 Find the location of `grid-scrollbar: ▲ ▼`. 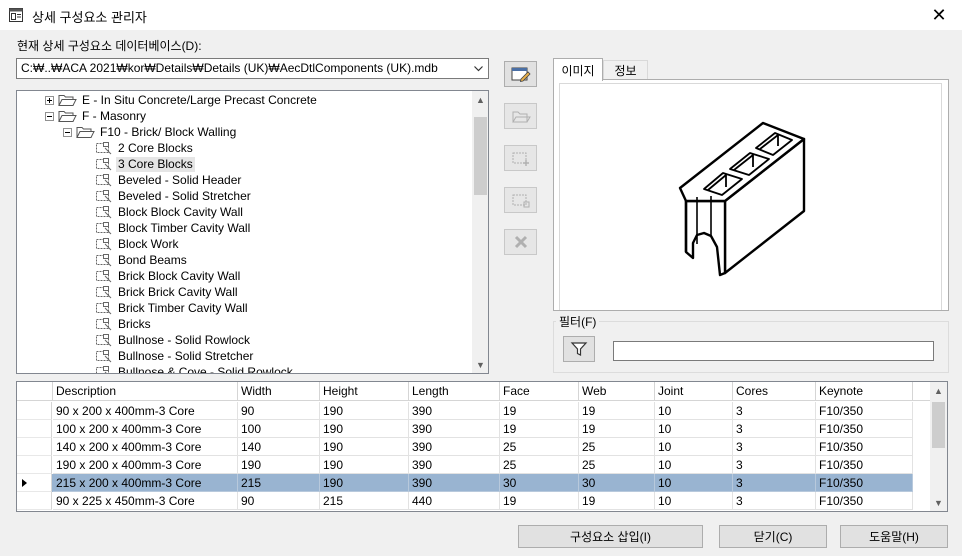

grid-scrollbar: ▲ ▼ is located at coordinates (938, 446).